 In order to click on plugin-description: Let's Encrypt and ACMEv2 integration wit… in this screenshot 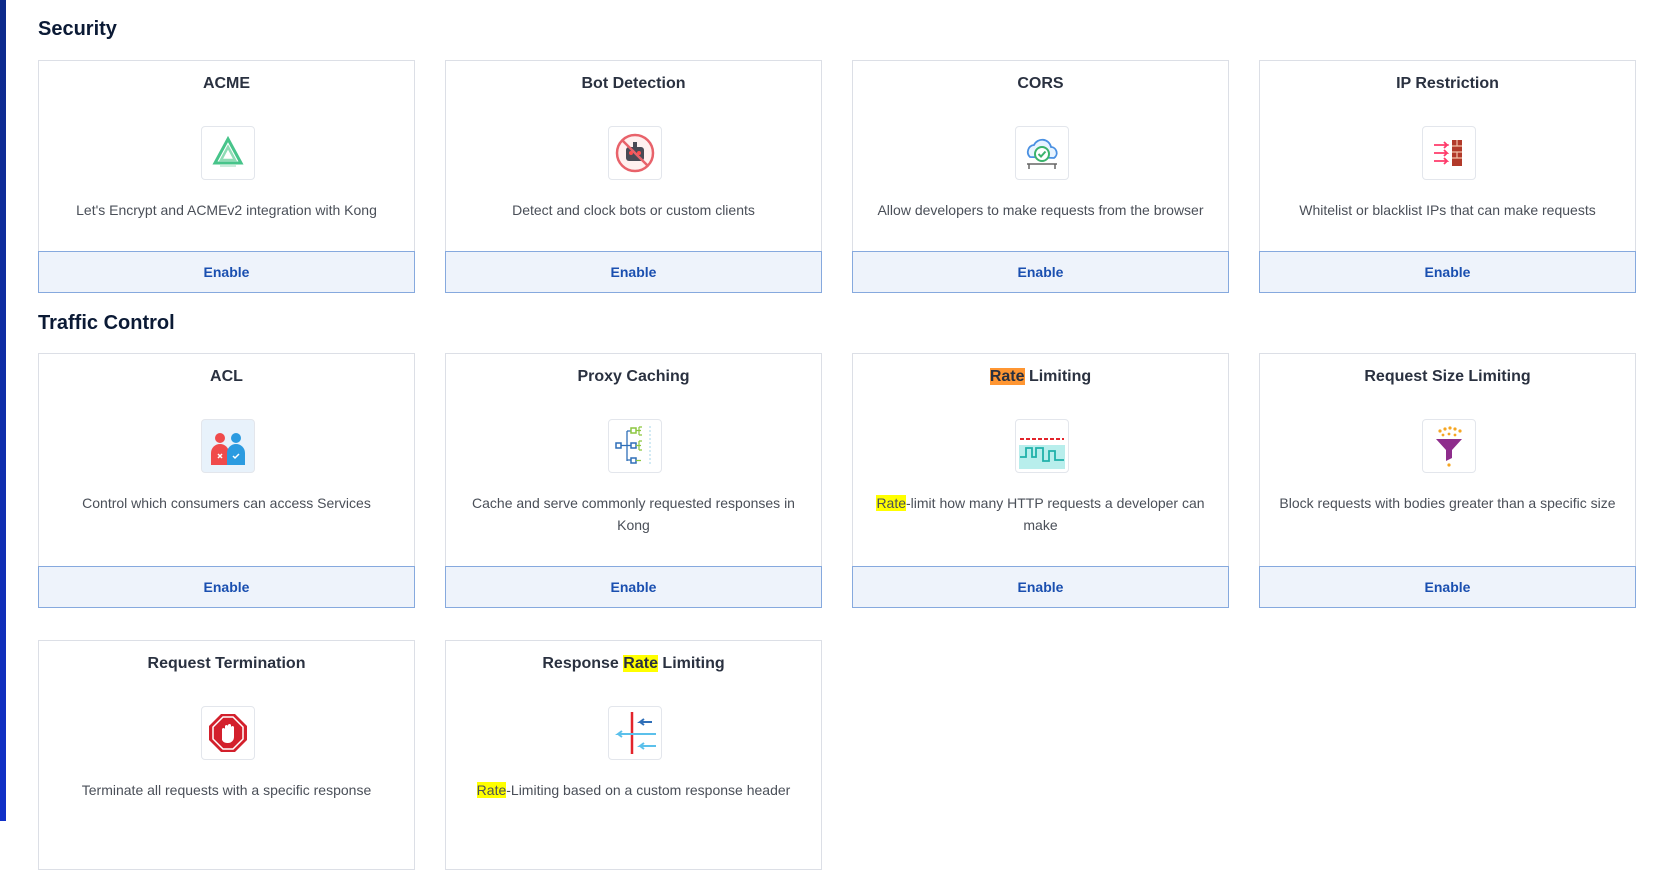, I will do `click(226, 210)`.